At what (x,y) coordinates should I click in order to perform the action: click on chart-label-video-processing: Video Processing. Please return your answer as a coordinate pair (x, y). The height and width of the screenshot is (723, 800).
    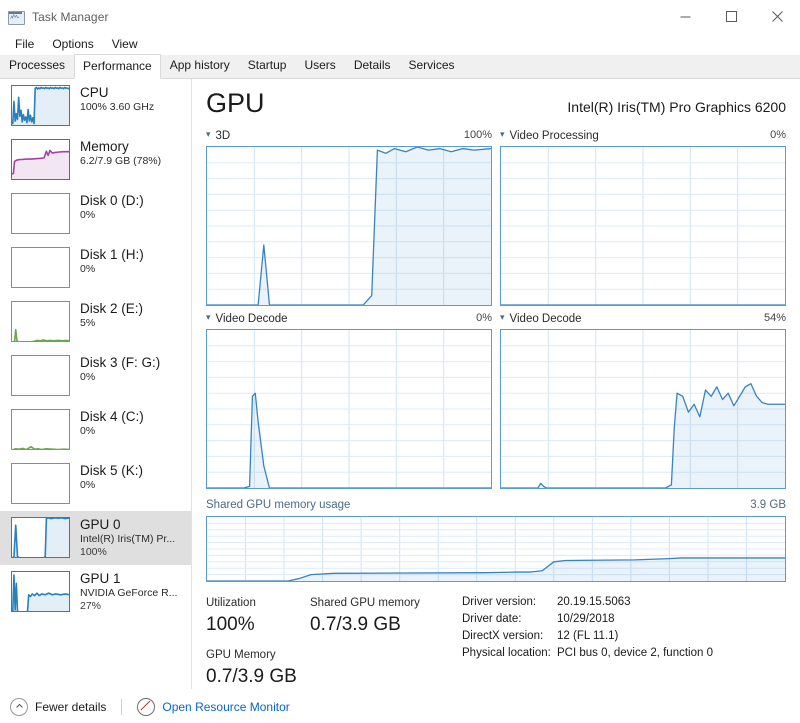
    Looking at the image, I should click on (554, 135).